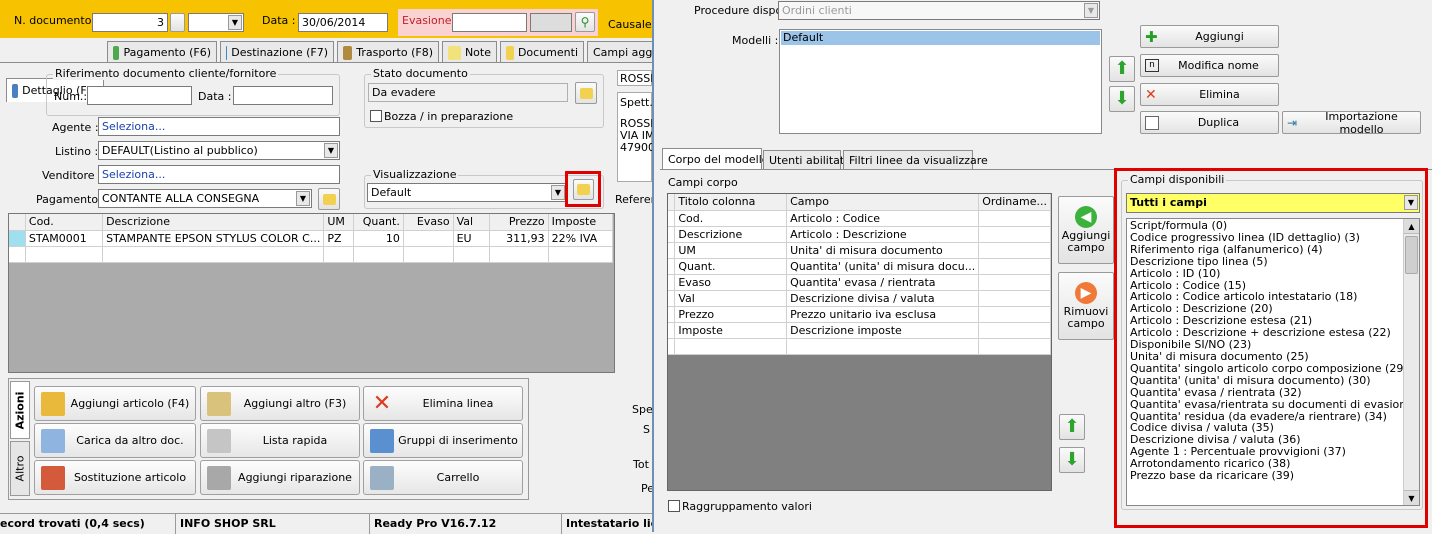 The height and width of the screenshot is (534, 1432). I want to click on modelli-list: Default, so click(940, 81).